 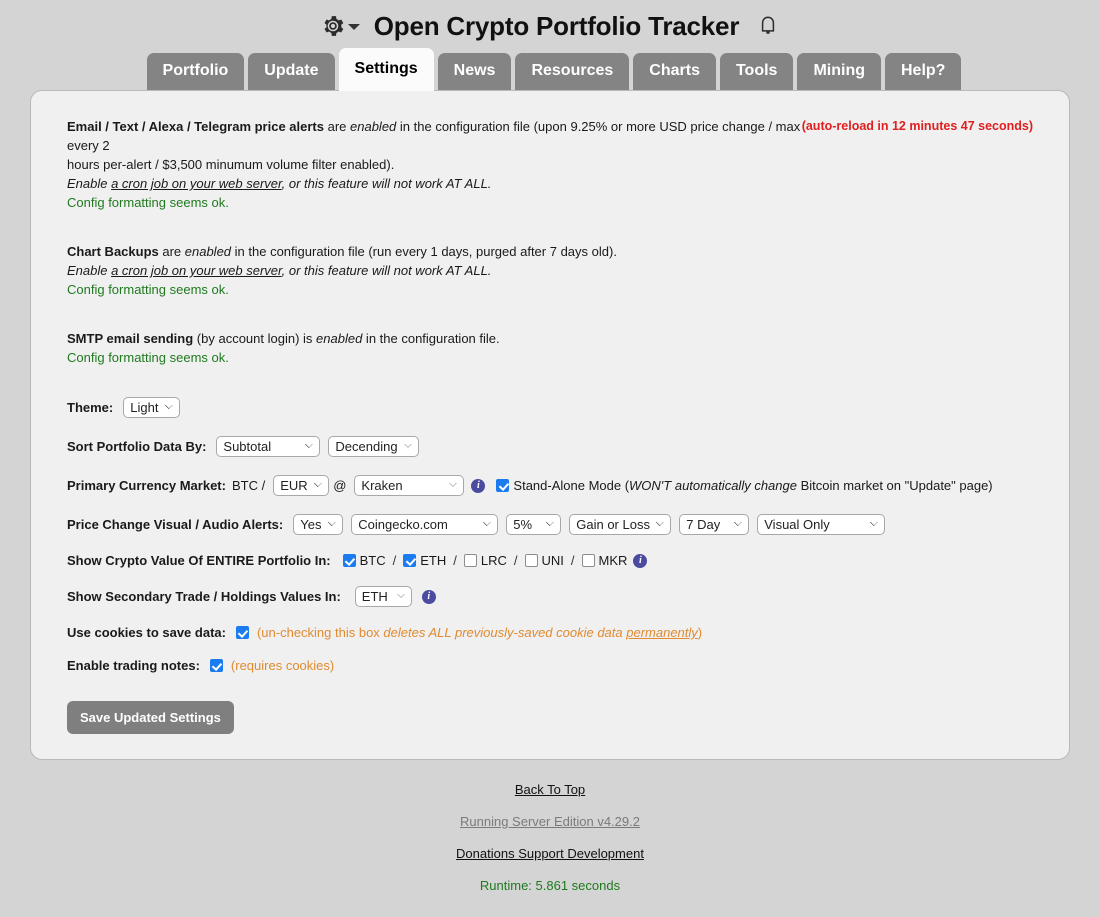 What do you see at coordinates (150, 717) in the screenshot?
I see `save-updated-settings-button: Save Updated Settings` at bounding box center [150, 717].